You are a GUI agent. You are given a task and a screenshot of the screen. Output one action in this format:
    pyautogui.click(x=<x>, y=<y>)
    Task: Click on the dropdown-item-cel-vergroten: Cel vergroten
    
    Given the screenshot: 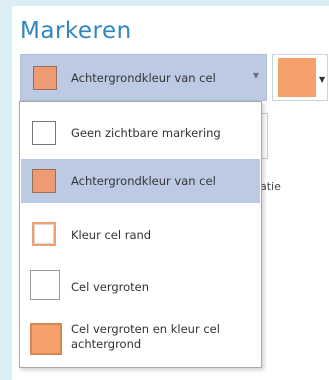 What is the action you would take?
    pyautogui.click(x=140, y=285)
    